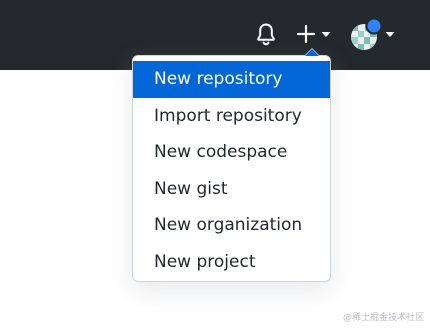 This screenshot has width=430, height=329. What do you see at coordinates (306, 34) in the screenshot?
I see `plus-icon` at bounding box center [306, 34].